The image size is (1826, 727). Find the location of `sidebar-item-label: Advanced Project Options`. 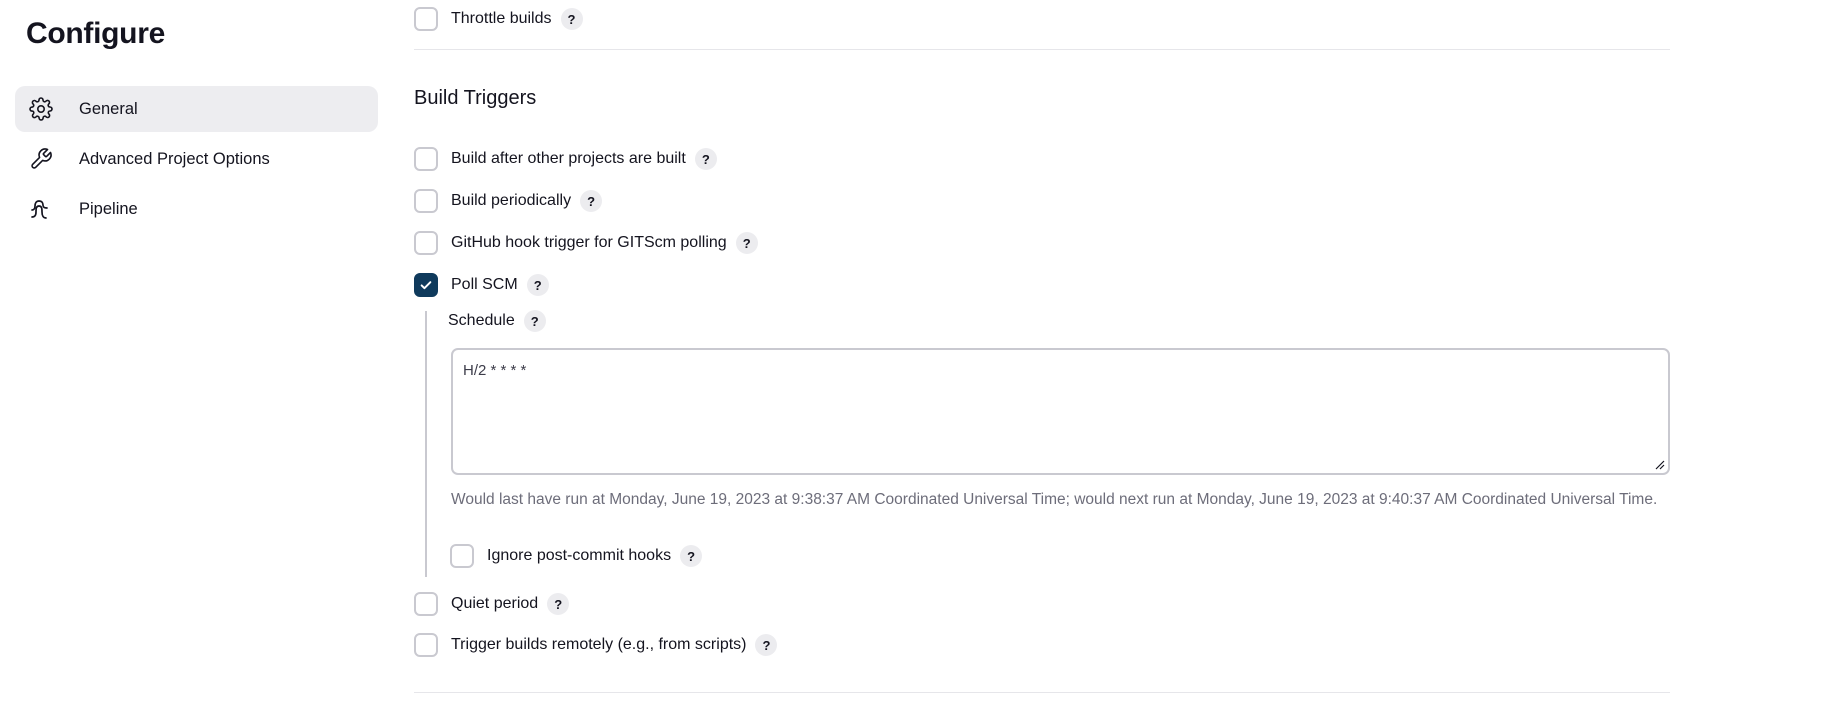

sidebar-item-label: Advanced Project Options is located at coordinates (174, 158).